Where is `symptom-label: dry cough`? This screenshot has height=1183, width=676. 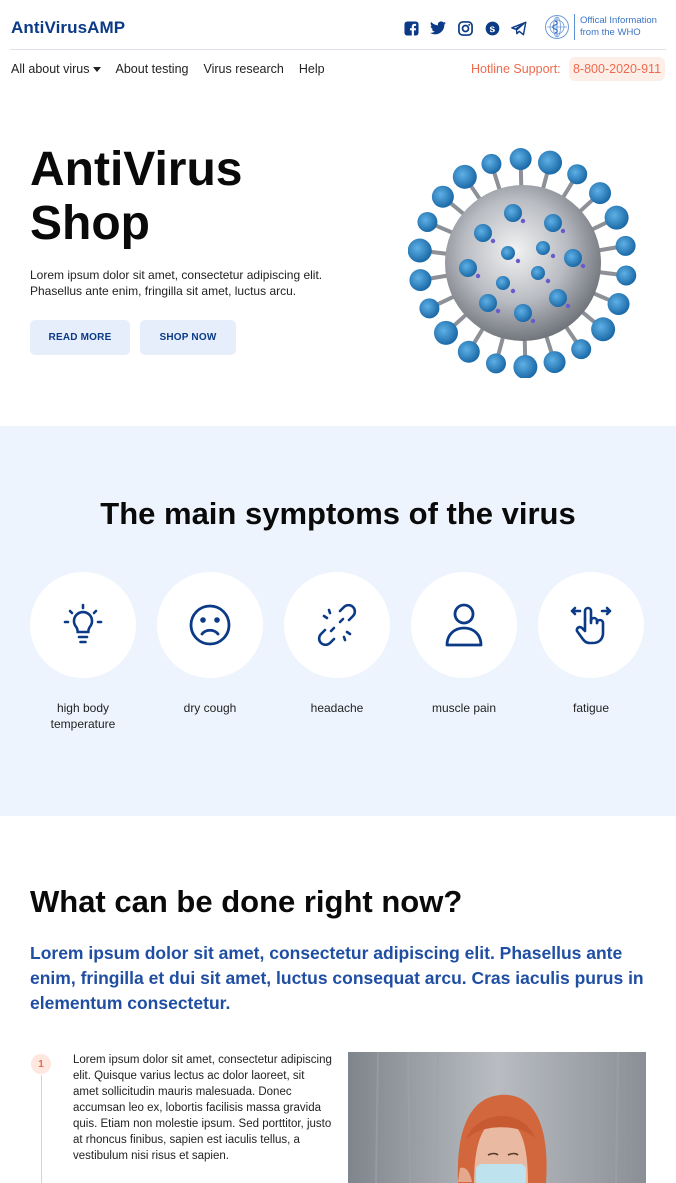 symptom-label: dry cough is located at coordinates (210, 708).